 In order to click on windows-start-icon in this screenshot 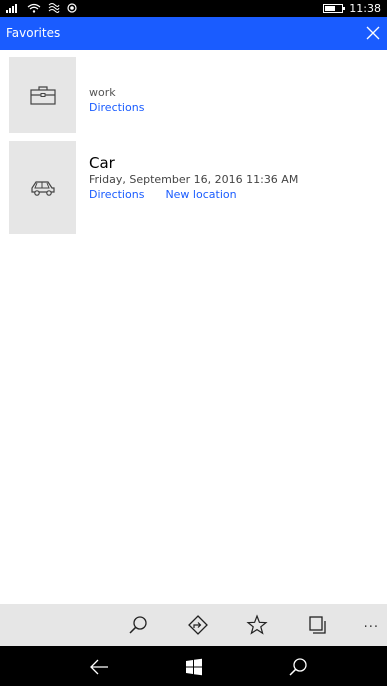, I will do `click(194, 667)`.